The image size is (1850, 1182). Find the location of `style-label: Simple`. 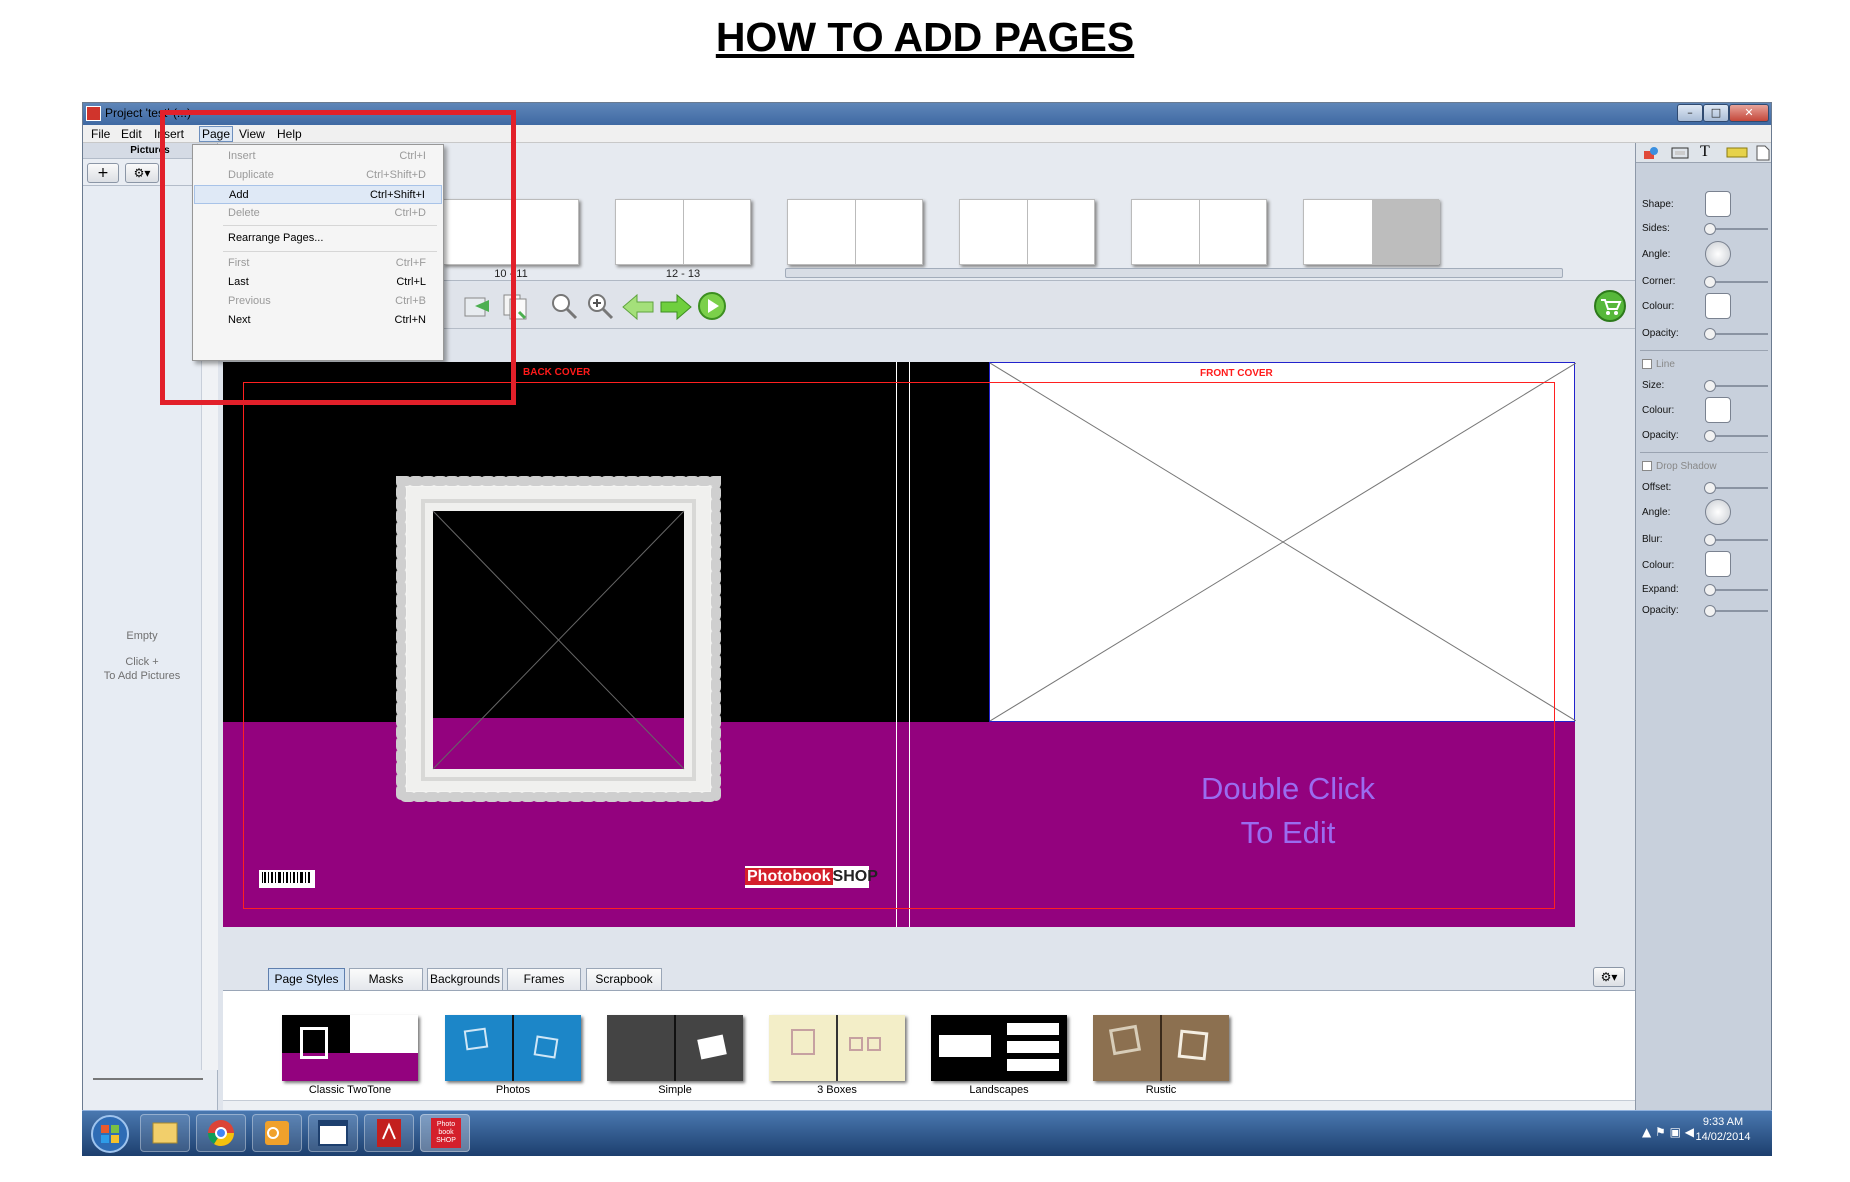

style-label: Simple is located at coordinates (675, 1090).